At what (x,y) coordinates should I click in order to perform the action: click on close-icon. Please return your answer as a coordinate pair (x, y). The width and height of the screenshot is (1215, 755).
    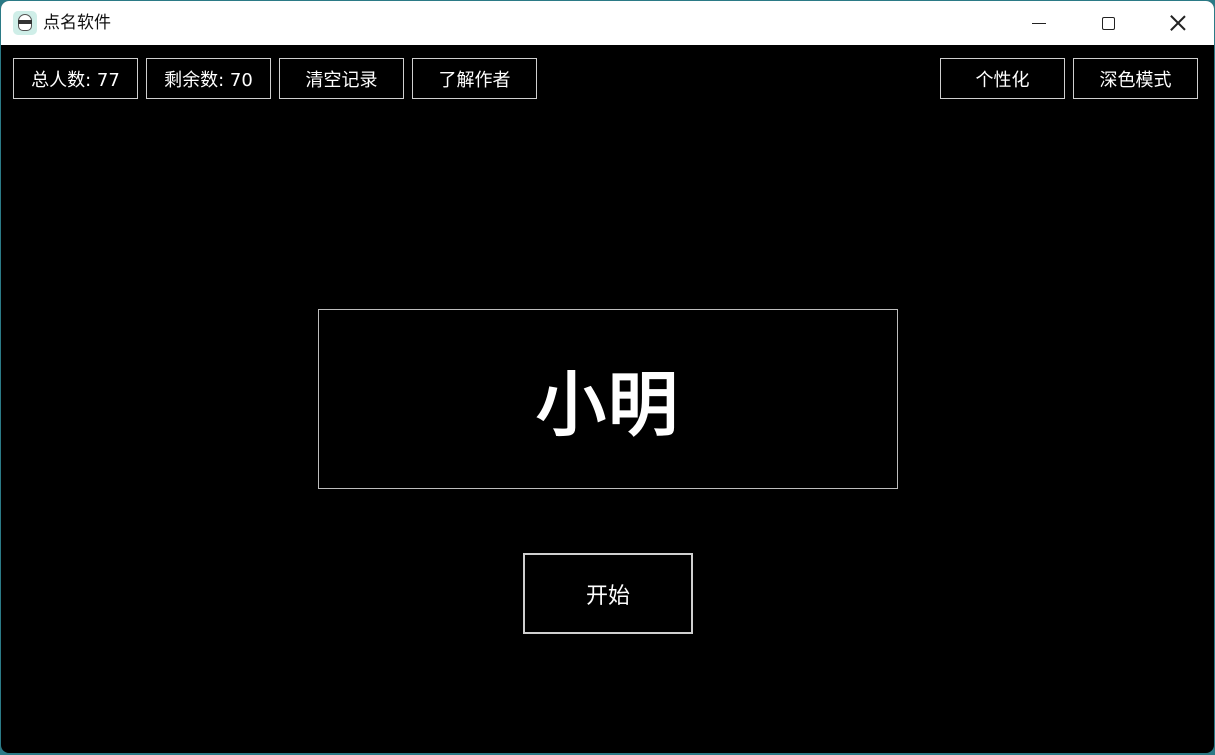
    Looking at the image, I should click on (1178, 23).